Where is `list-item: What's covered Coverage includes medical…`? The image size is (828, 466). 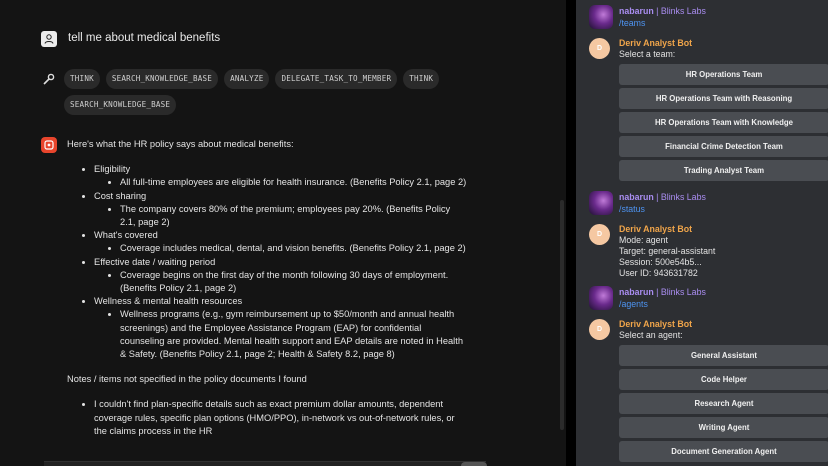
list-item: What's covered Coverage includes medical… is located at coordinates (280, 242).